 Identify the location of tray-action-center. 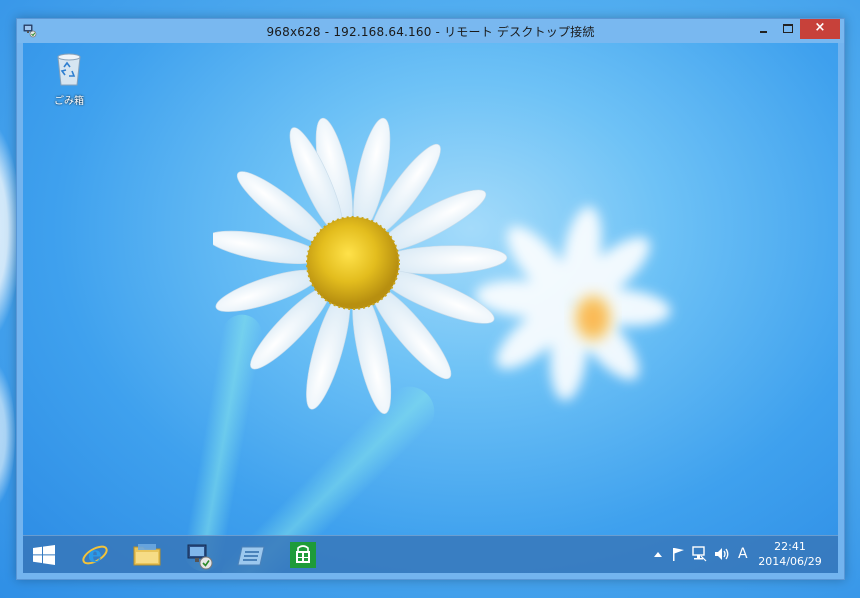
(678, 554).